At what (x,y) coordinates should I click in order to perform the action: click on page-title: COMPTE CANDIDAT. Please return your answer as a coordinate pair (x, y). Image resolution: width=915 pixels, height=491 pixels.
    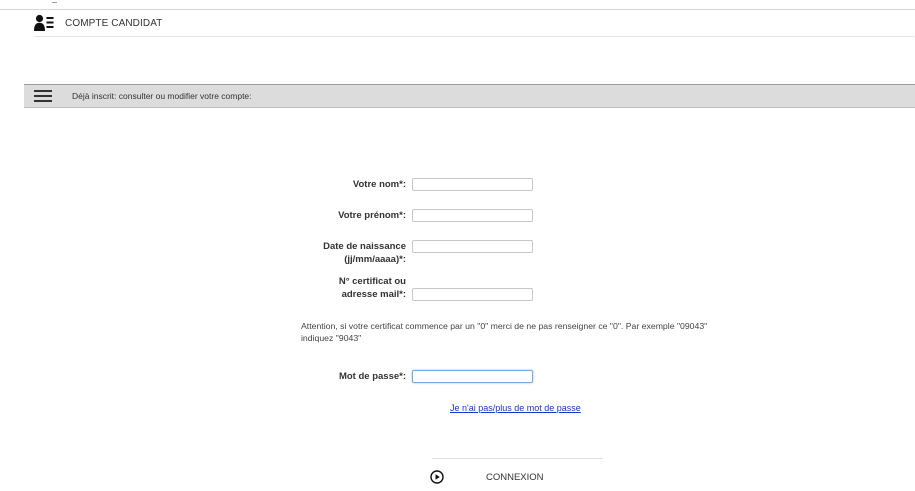
    Looking at the image, I should click on (114, 23).